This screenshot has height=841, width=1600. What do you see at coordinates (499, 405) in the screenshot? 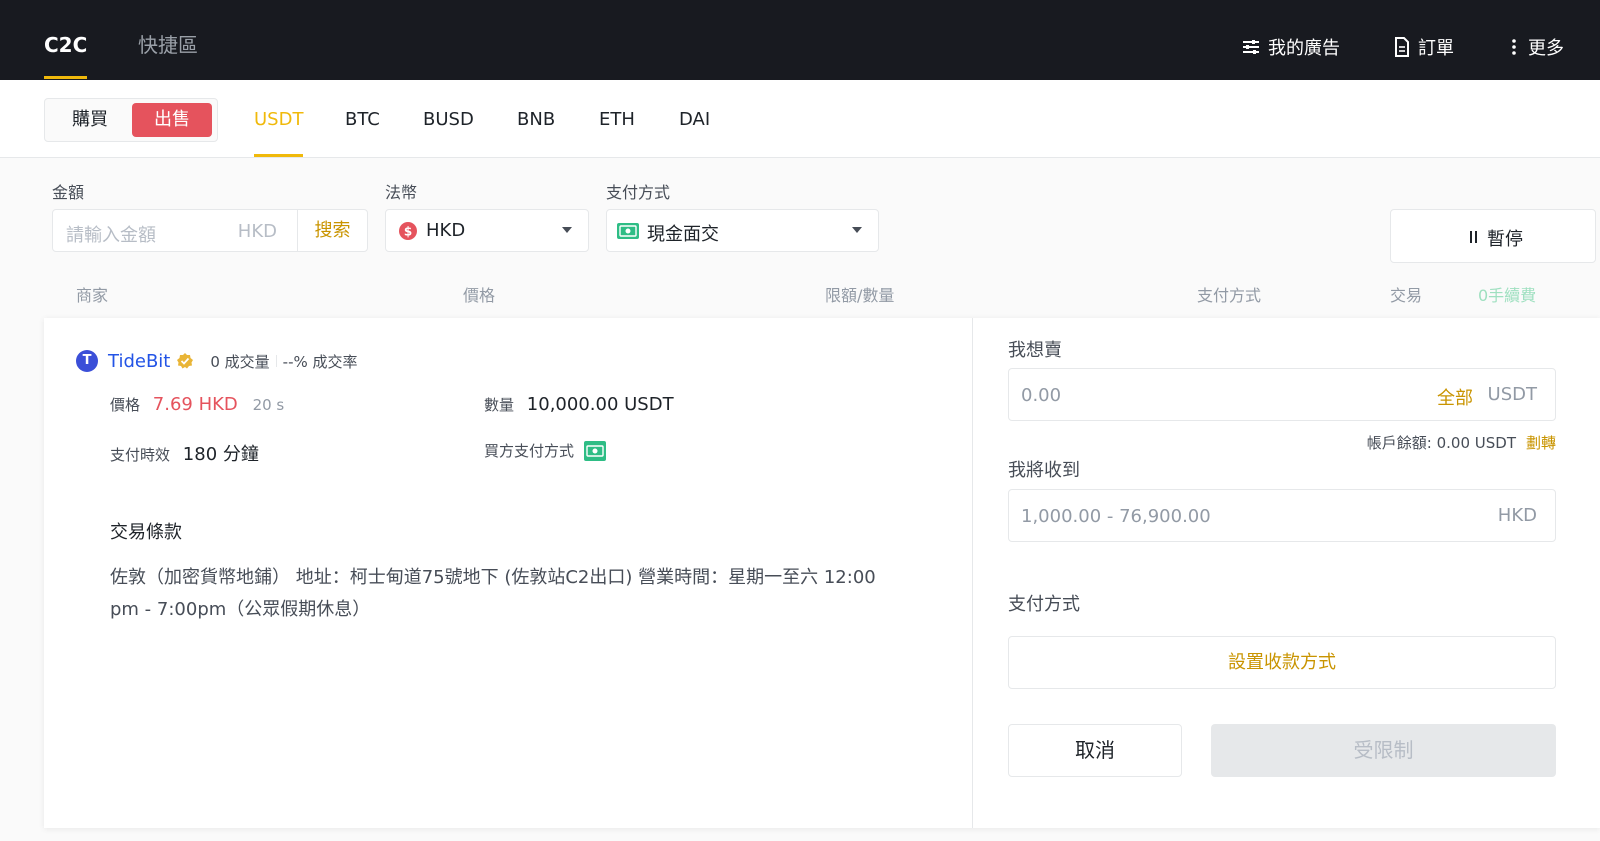
I see `quantity-label: 數量` at bounding box center [499, 405].